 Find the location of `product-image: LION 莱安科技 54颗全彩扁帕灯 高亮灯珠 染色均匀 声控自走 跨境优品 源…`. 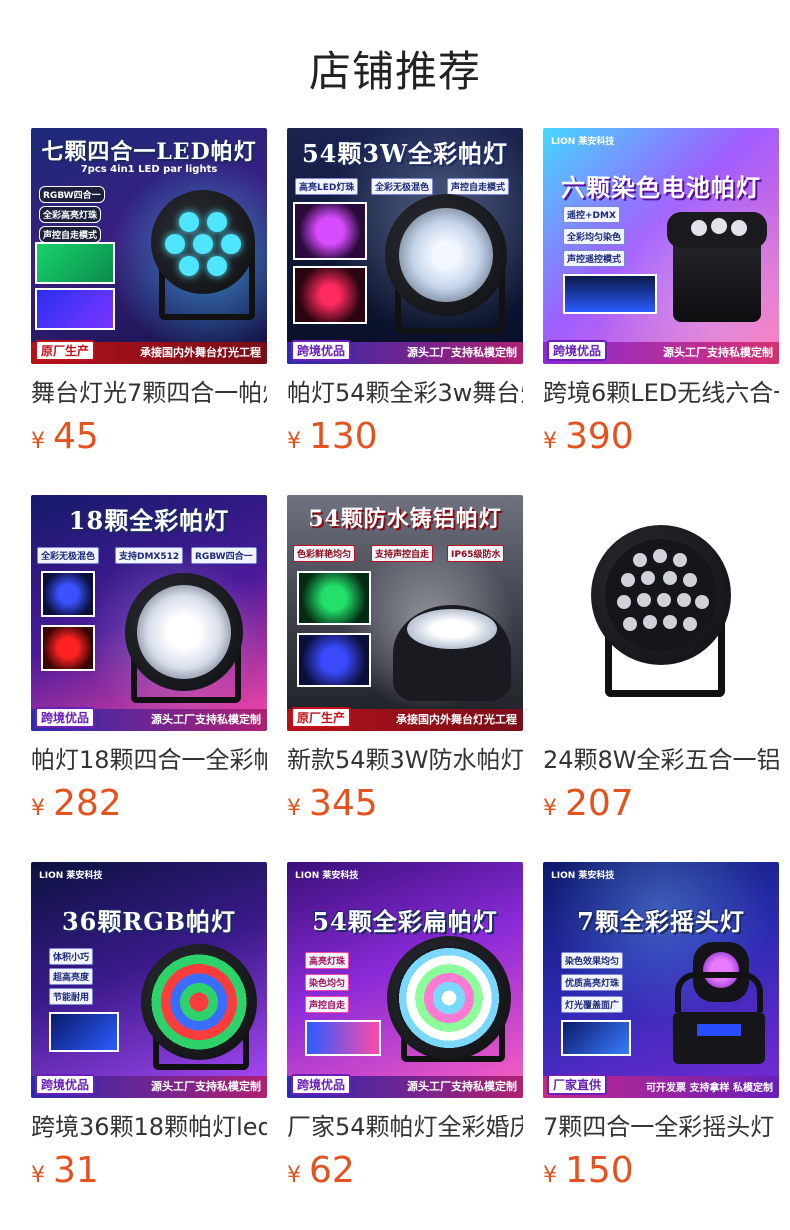

product-image: LION 莱安科技 54颗全彩扁帕灯 高亮灯珠 染色均匀 声控自走 跨境优品 源… is located at coordinates (405, 980).